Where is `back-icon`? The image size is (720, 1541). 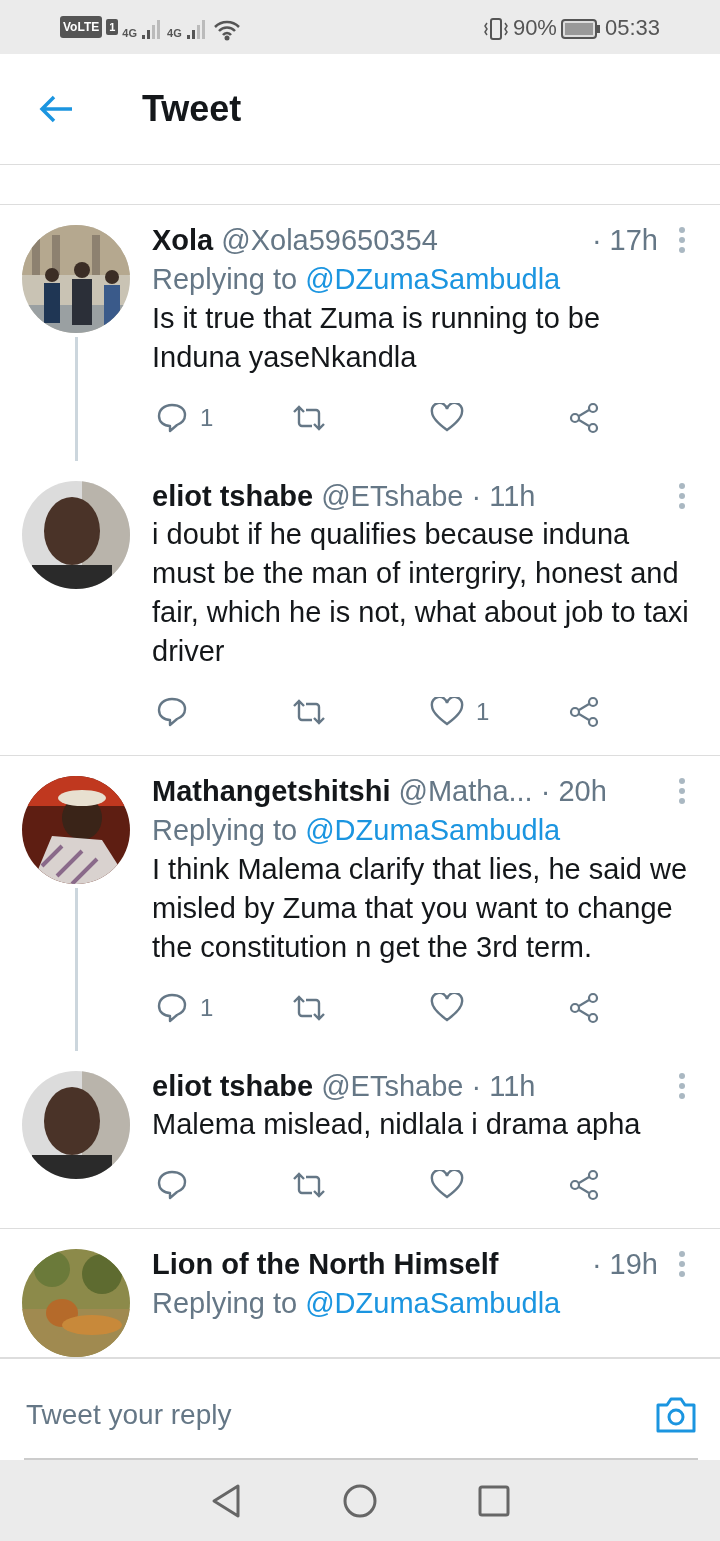 back-icon is located at coordinates (226, 1500).